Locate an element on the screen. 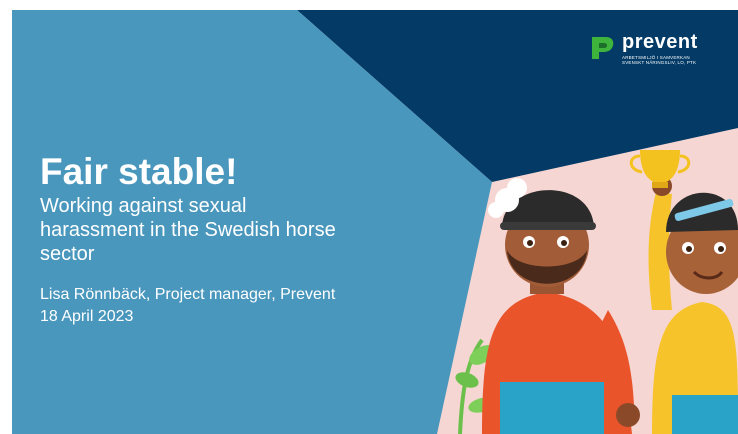  logo-tagline-line: SVENSKT NÄRINGSLIV, LO, PTK is located at coordinates (659, 62).